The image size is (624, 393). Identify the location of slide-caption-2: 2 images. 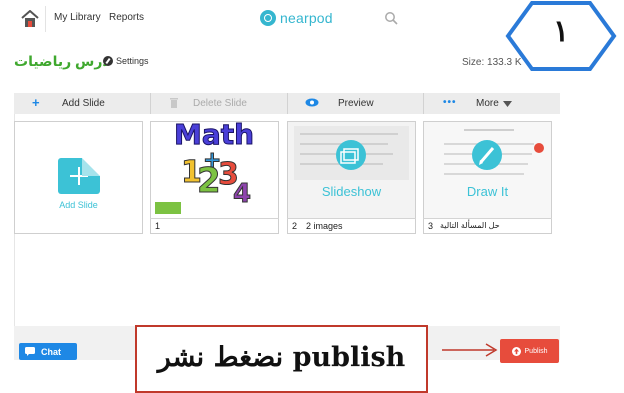
(324, 226).